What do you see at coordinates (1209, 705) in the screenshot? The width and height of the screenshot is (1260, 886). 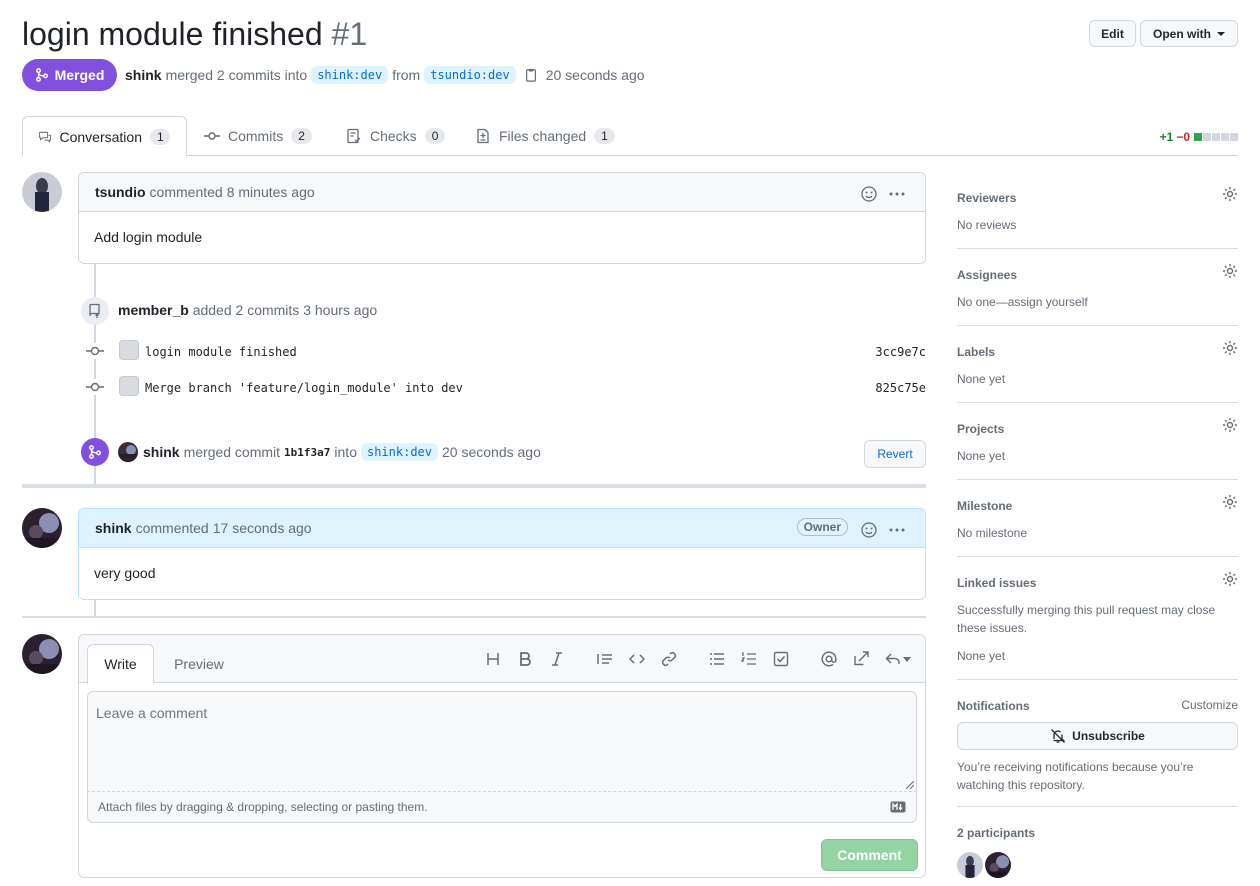 I see `customize-link: Customize` at bounding box center [1209, 705].